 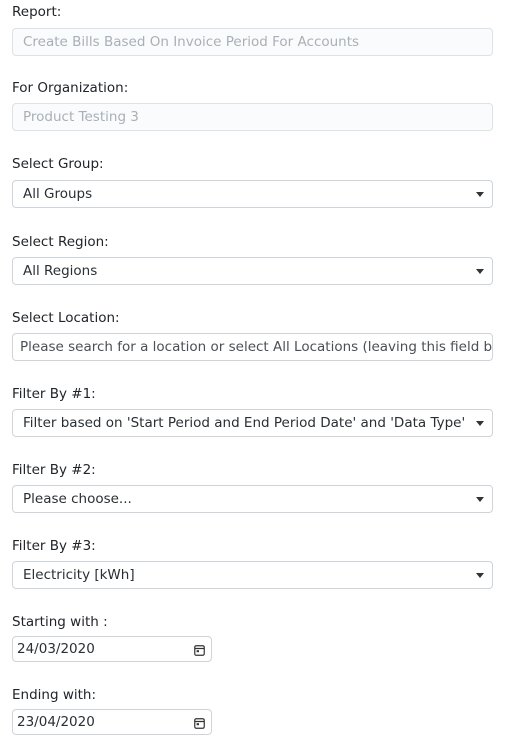 I want to click on group-label: Select Group:, so click(x=58, y=164).